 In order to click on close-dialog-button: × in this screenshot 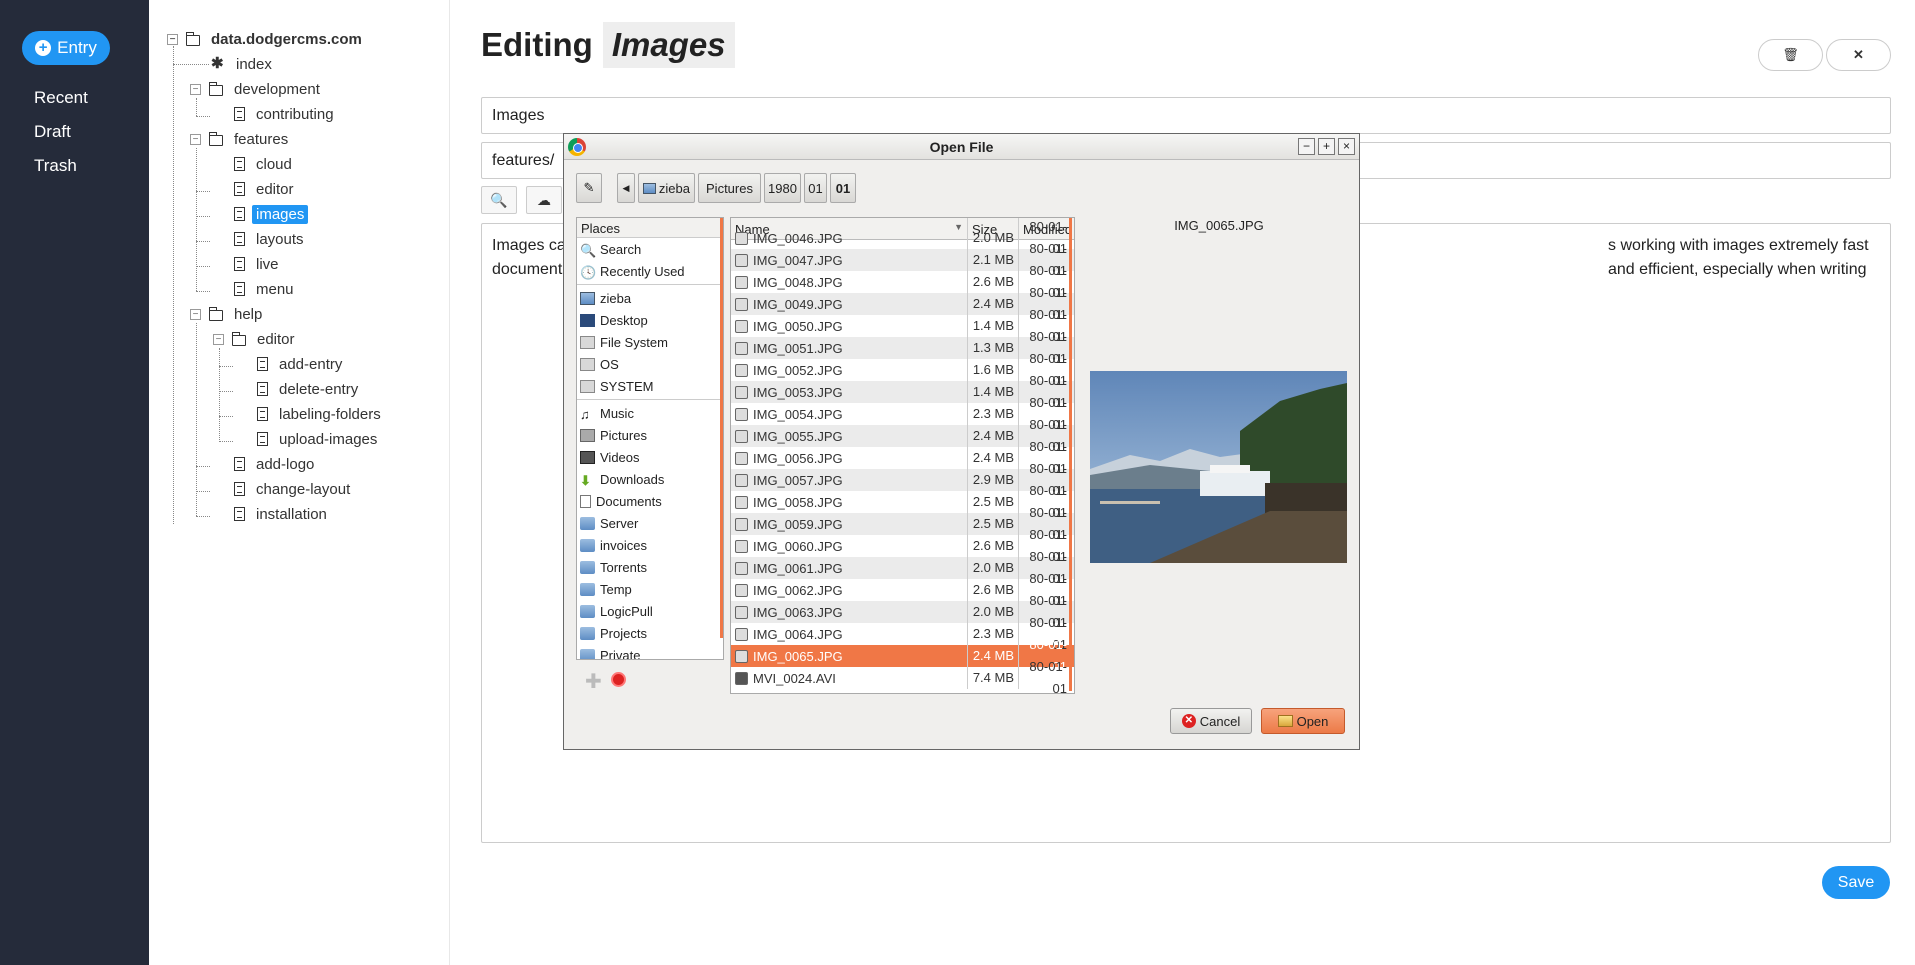, I will do `click(1346, 146)`.